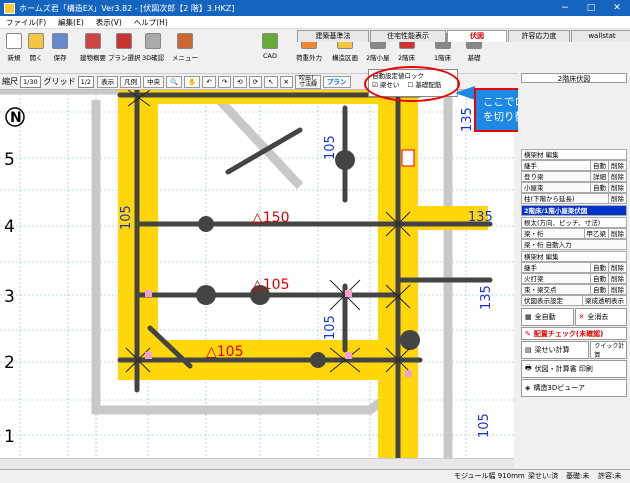  What do you see at coordinates (30, 81) in the screenshot?
I see `scale-select: 1/30` at bounding box center [30, 81].